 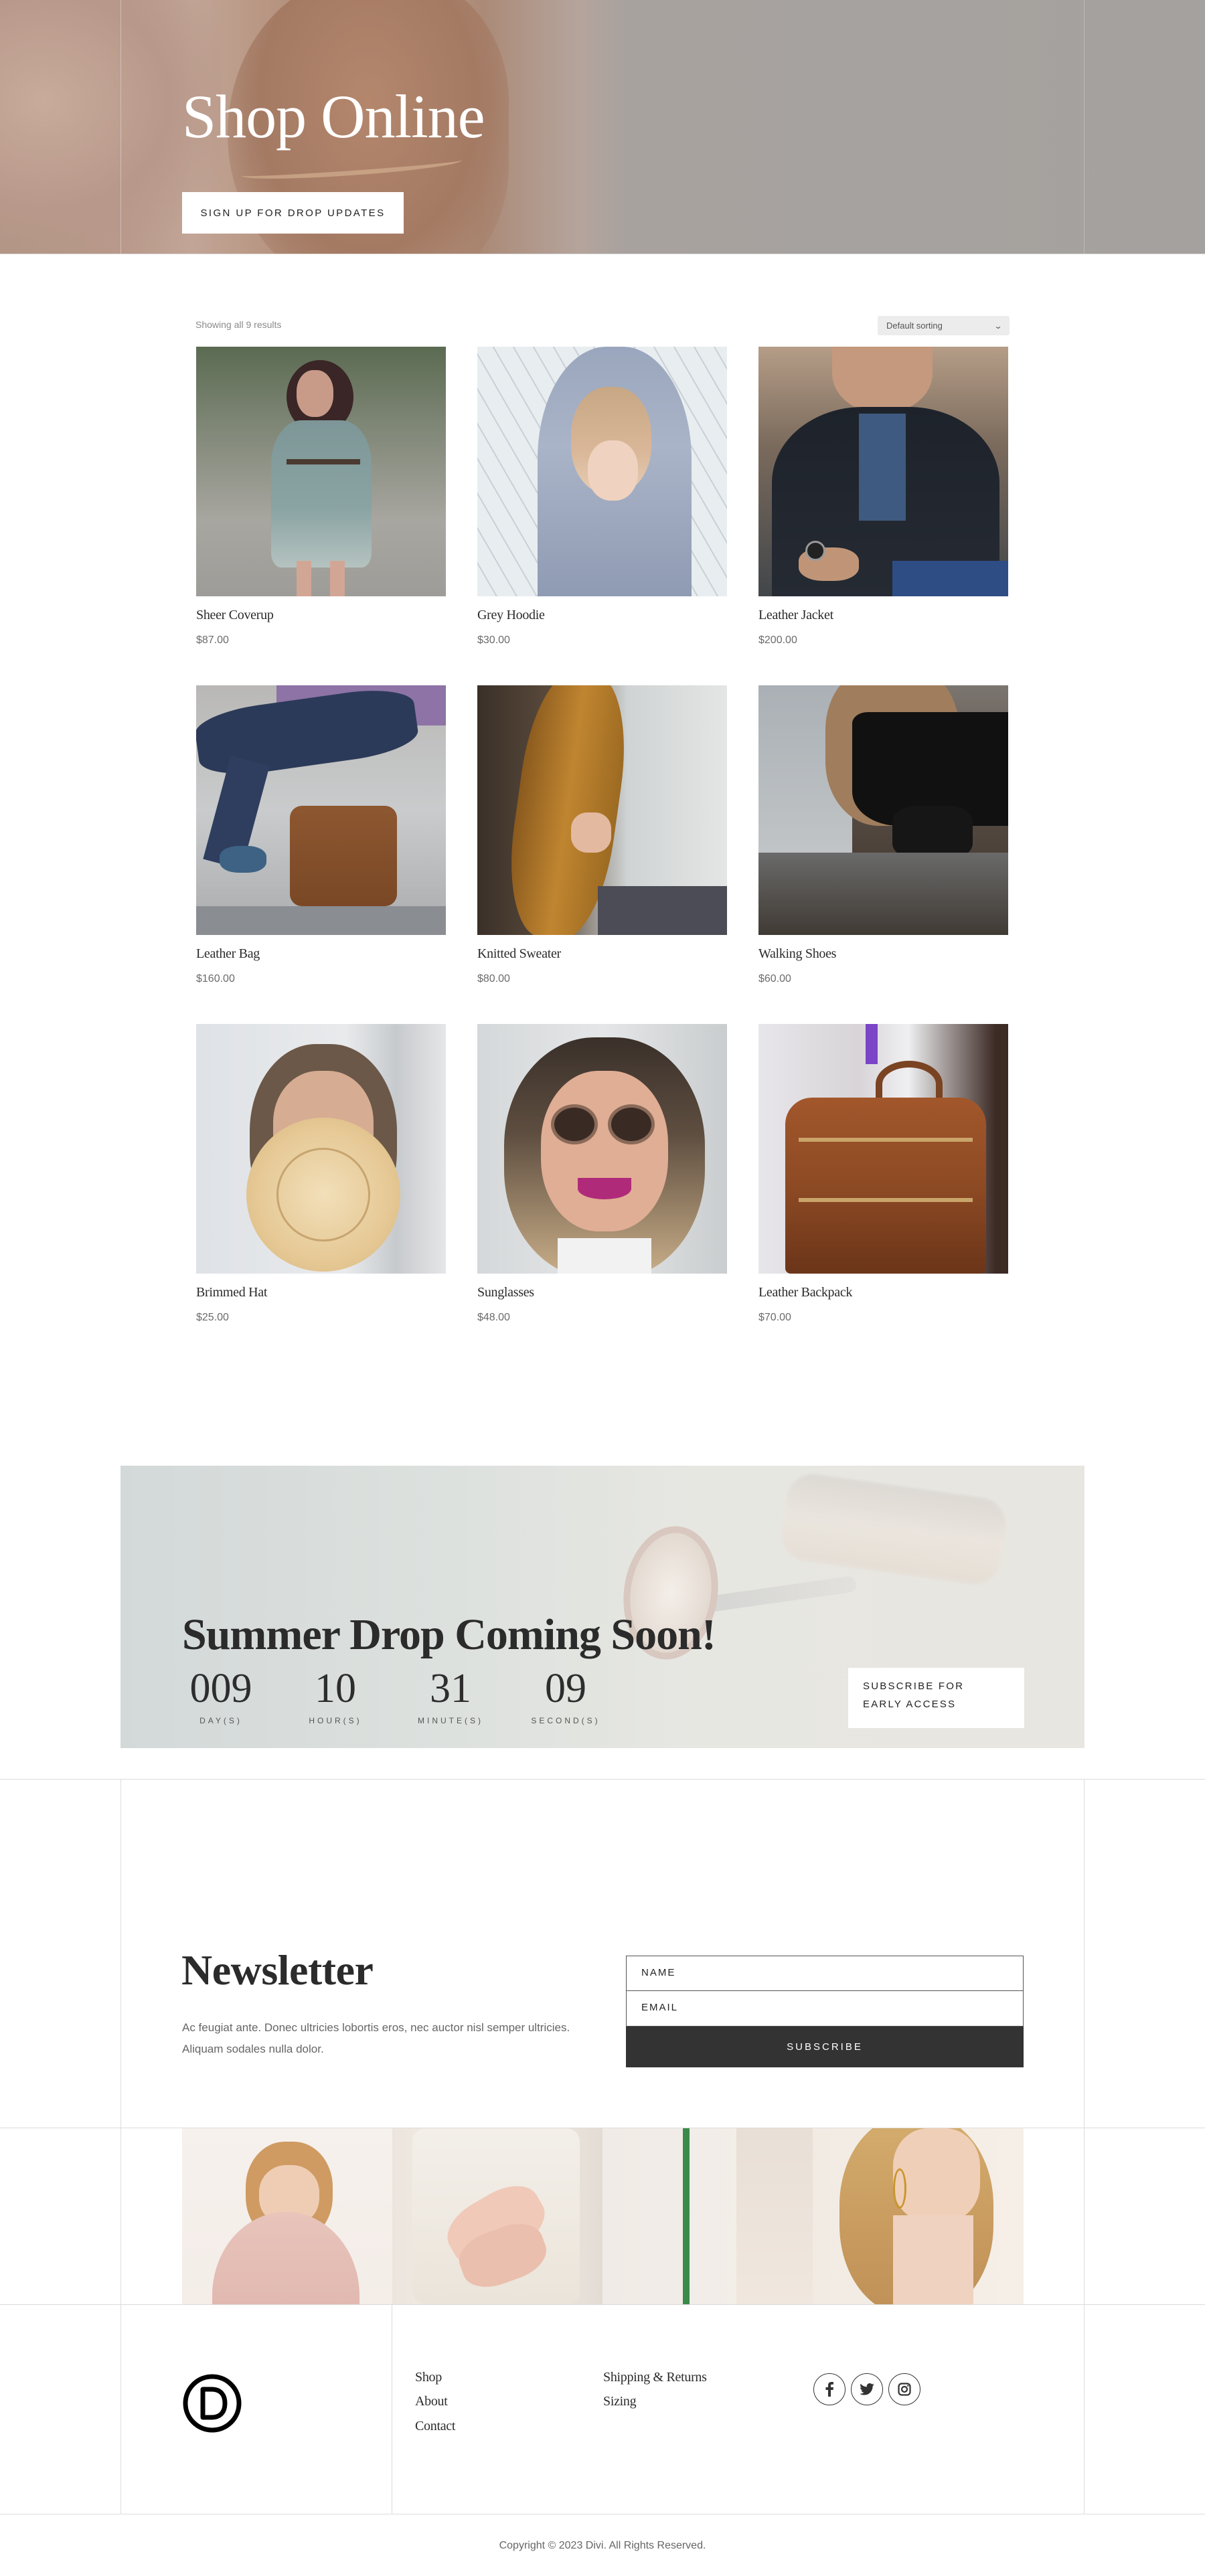 What do you see at coordinates (914, 326) in the screenshot?
I see `sort-selected-value: Default sorting` at bounding box center [914, 326].